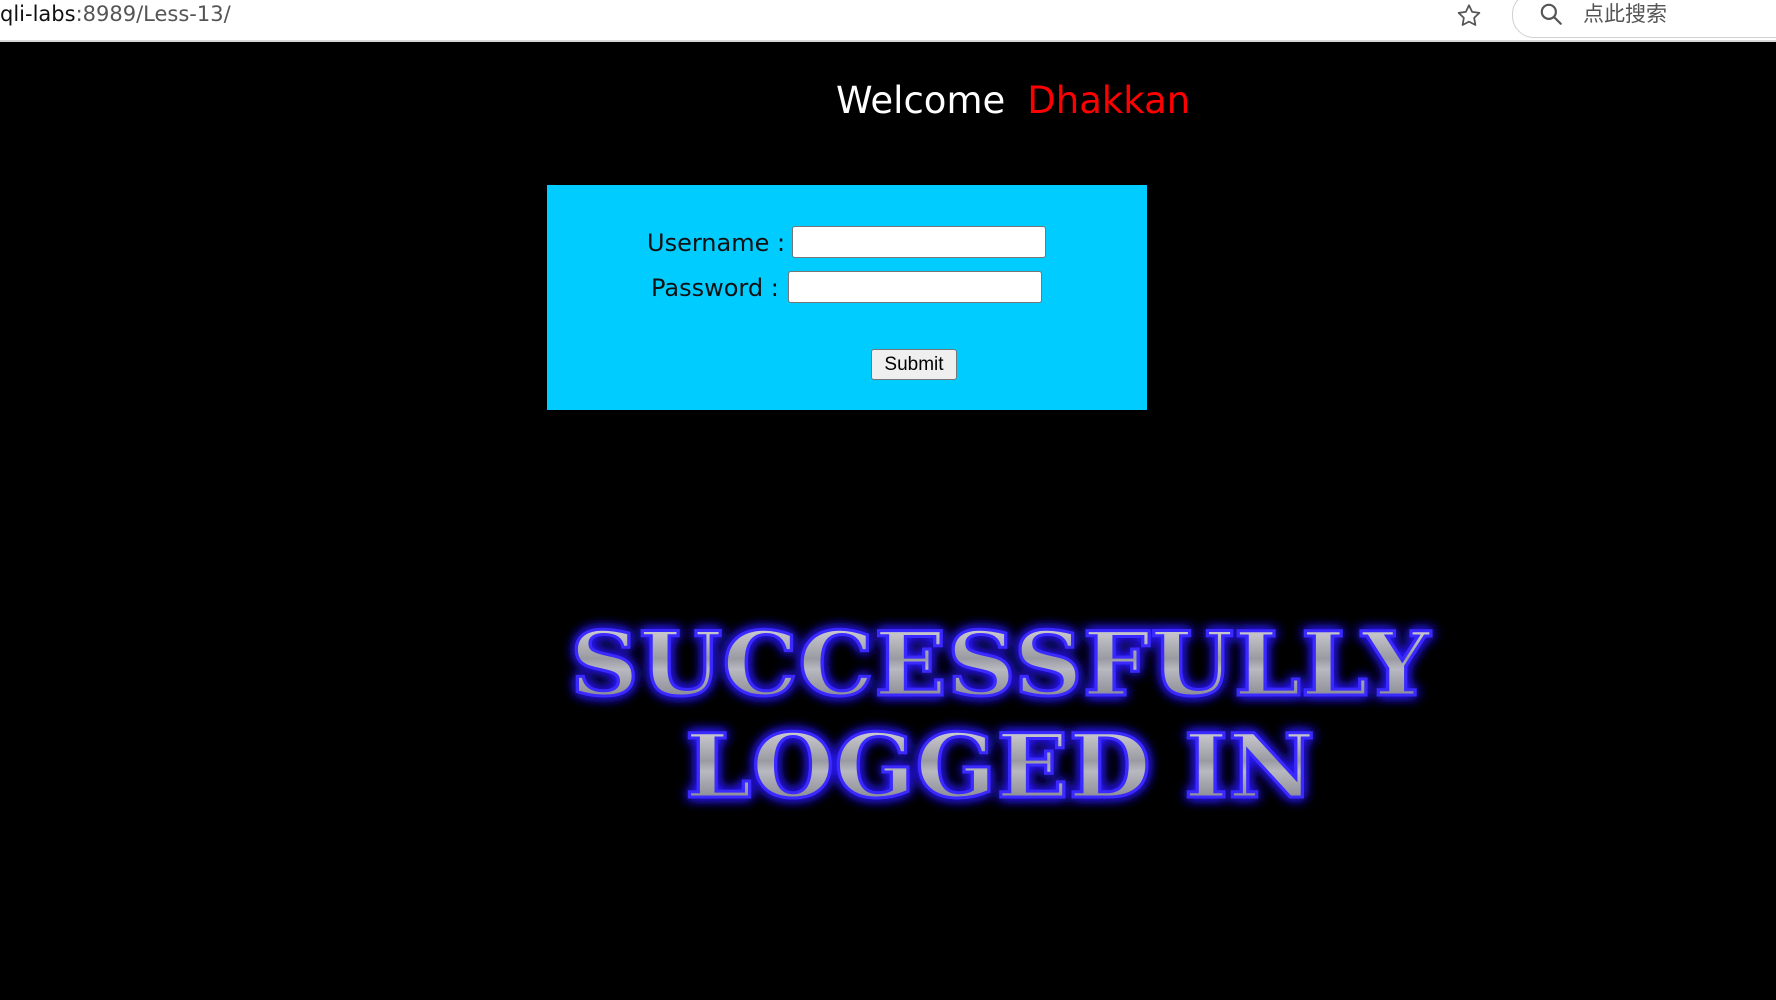 Image resolution: width=1776 pixels, height=1000 pixels. Describe the element at coordinates (38, 14) in the screenshot. I see `url-host: qli-labs` at that location.